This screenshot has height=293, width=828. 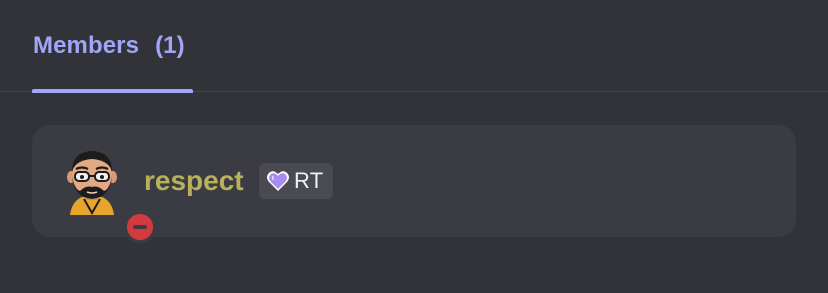 I want to click on member-name: respect, so click(x=194, y=181).